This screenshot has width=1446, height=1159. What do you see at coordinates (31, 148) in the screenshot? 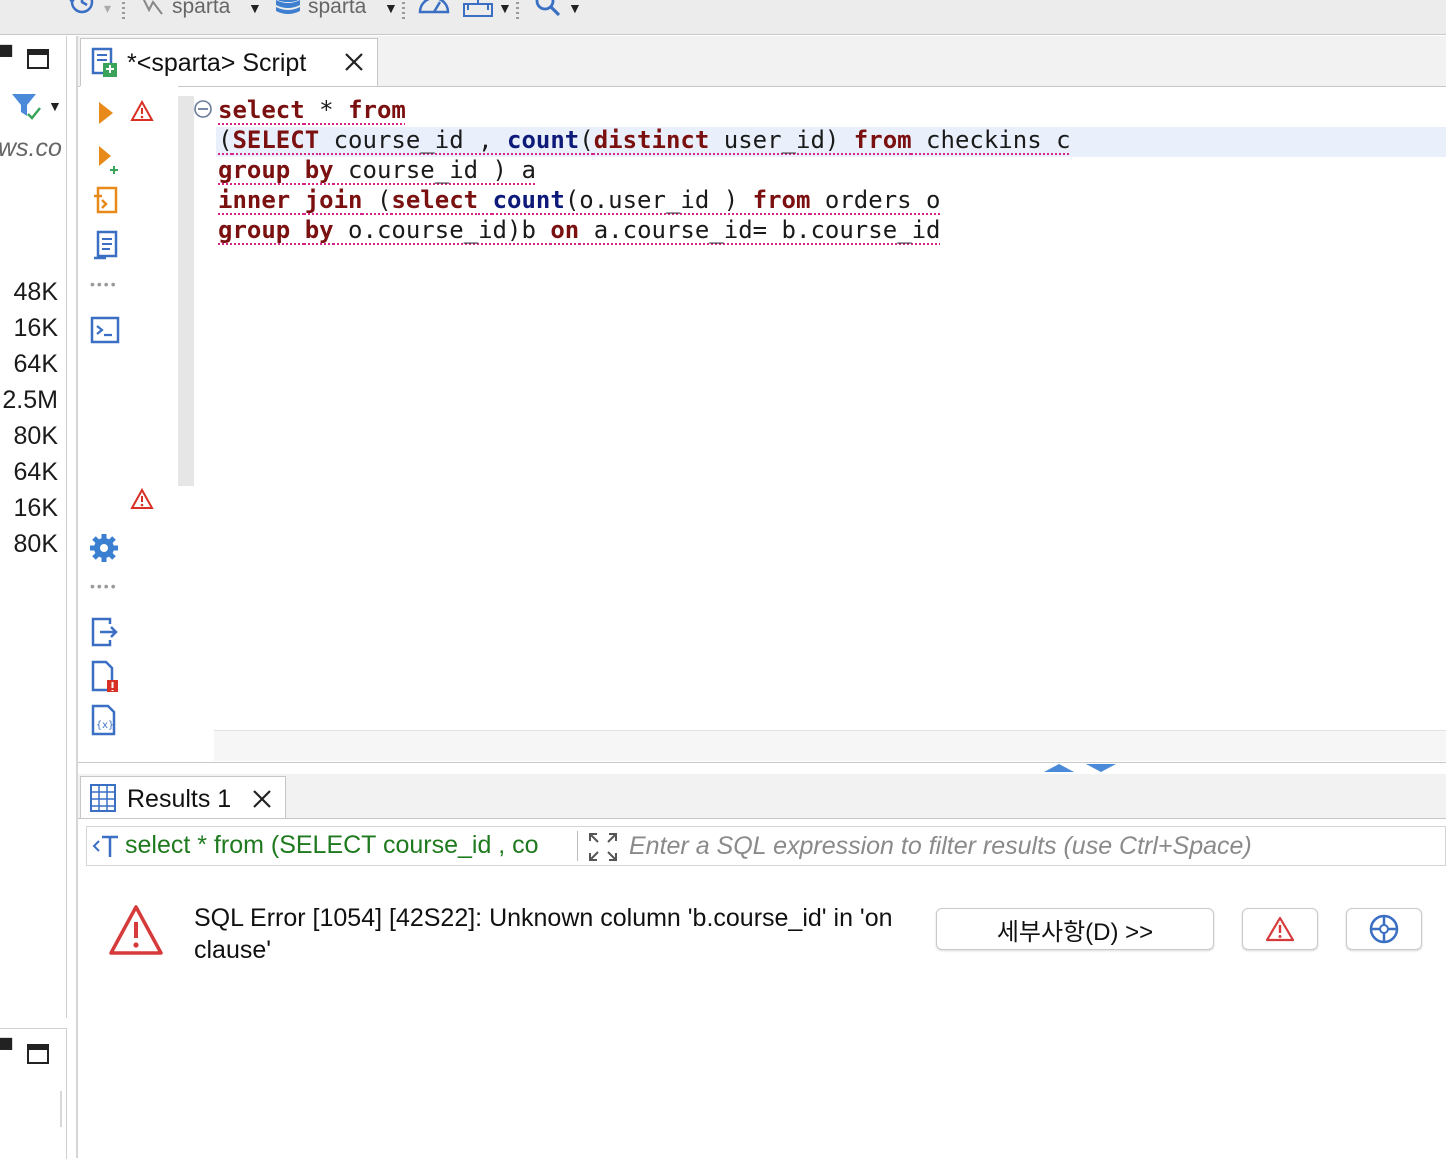
I see `connection-host-text: ws.co` at bounding box center [31, 148].